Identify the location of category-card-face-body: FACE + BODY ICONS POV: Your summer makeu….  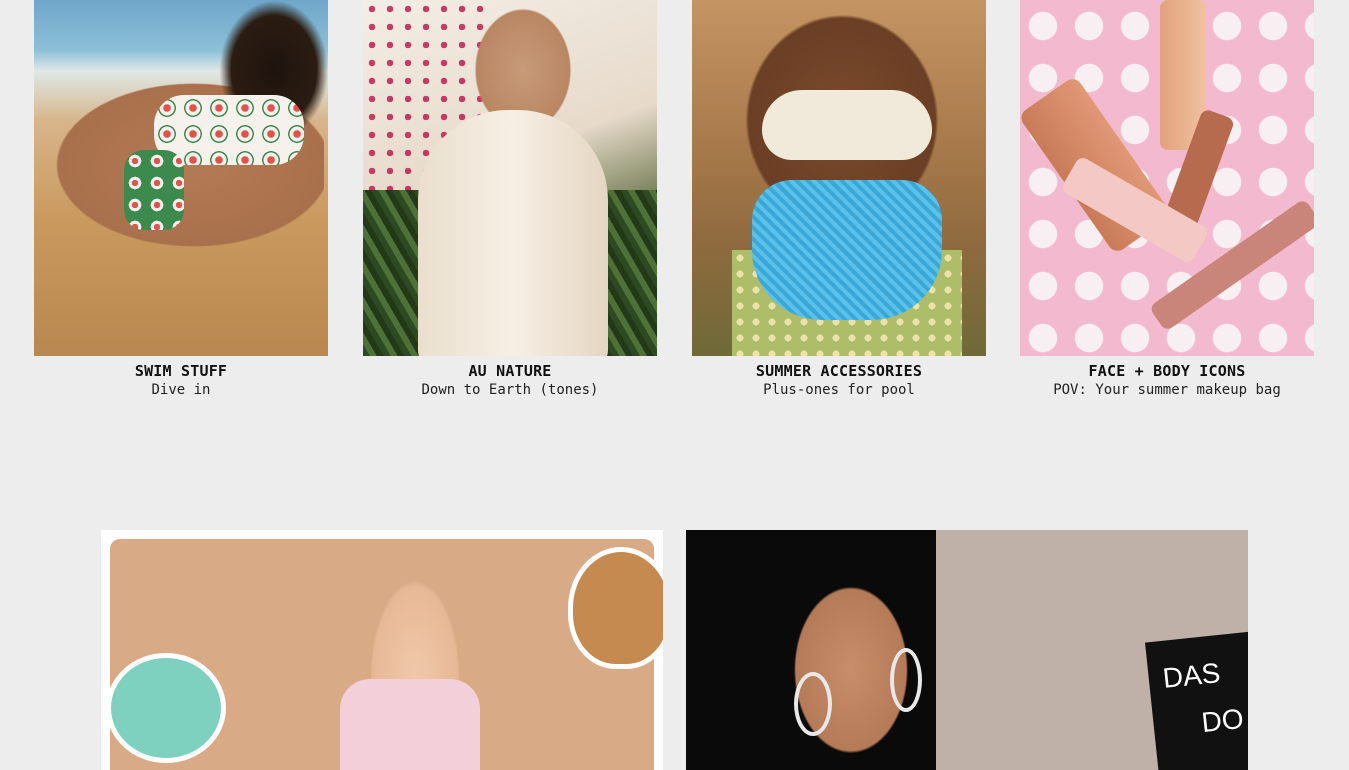
(1167, 199).